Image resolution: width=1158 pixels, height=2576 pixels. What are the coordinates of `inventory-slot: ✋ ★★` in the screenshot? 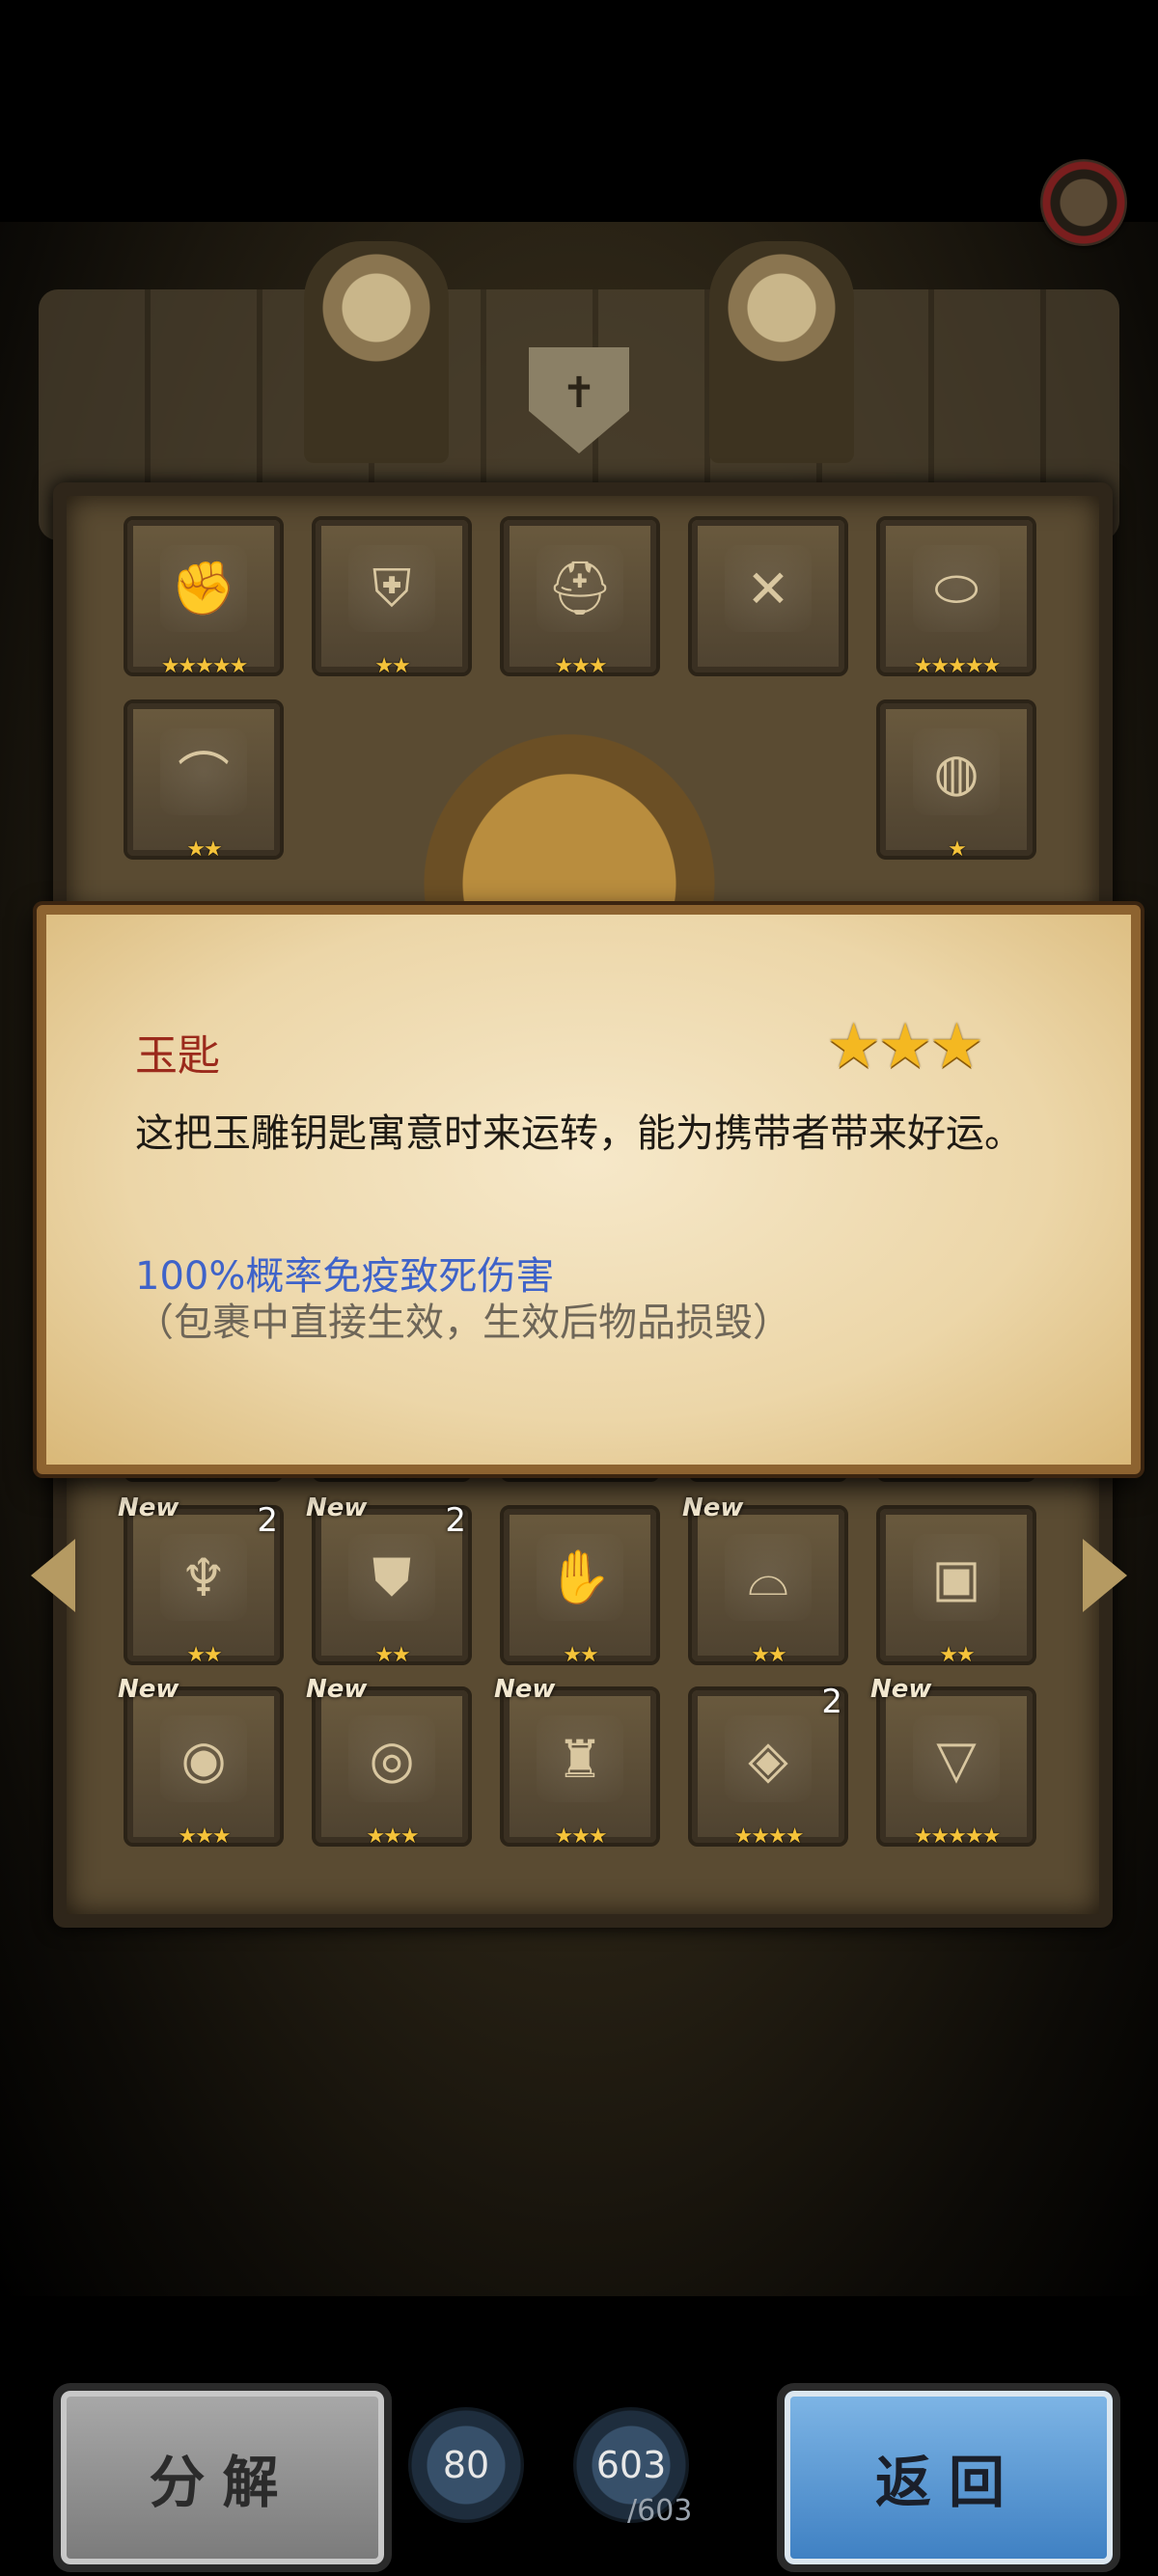 It's located at (580, 1586).